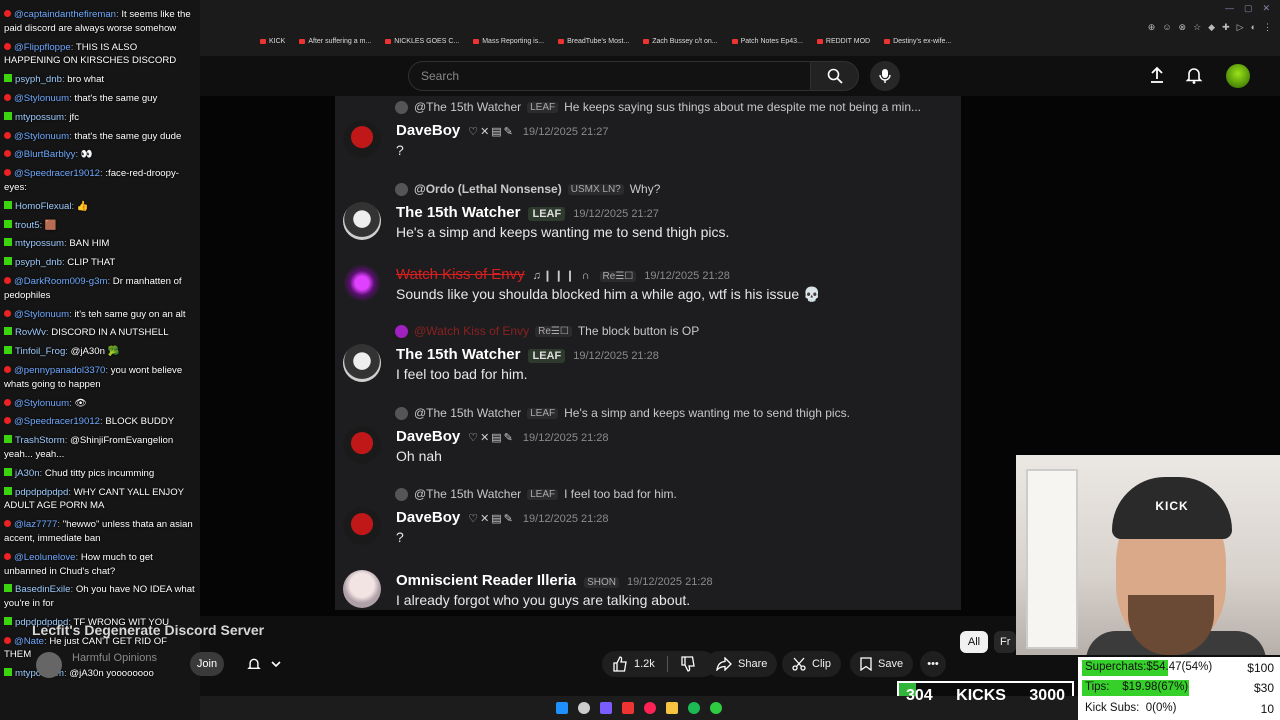  Describe the element at coordinates (114, 658) in the screenshot. I see `channel-name: Harmful Opinions` at that location.